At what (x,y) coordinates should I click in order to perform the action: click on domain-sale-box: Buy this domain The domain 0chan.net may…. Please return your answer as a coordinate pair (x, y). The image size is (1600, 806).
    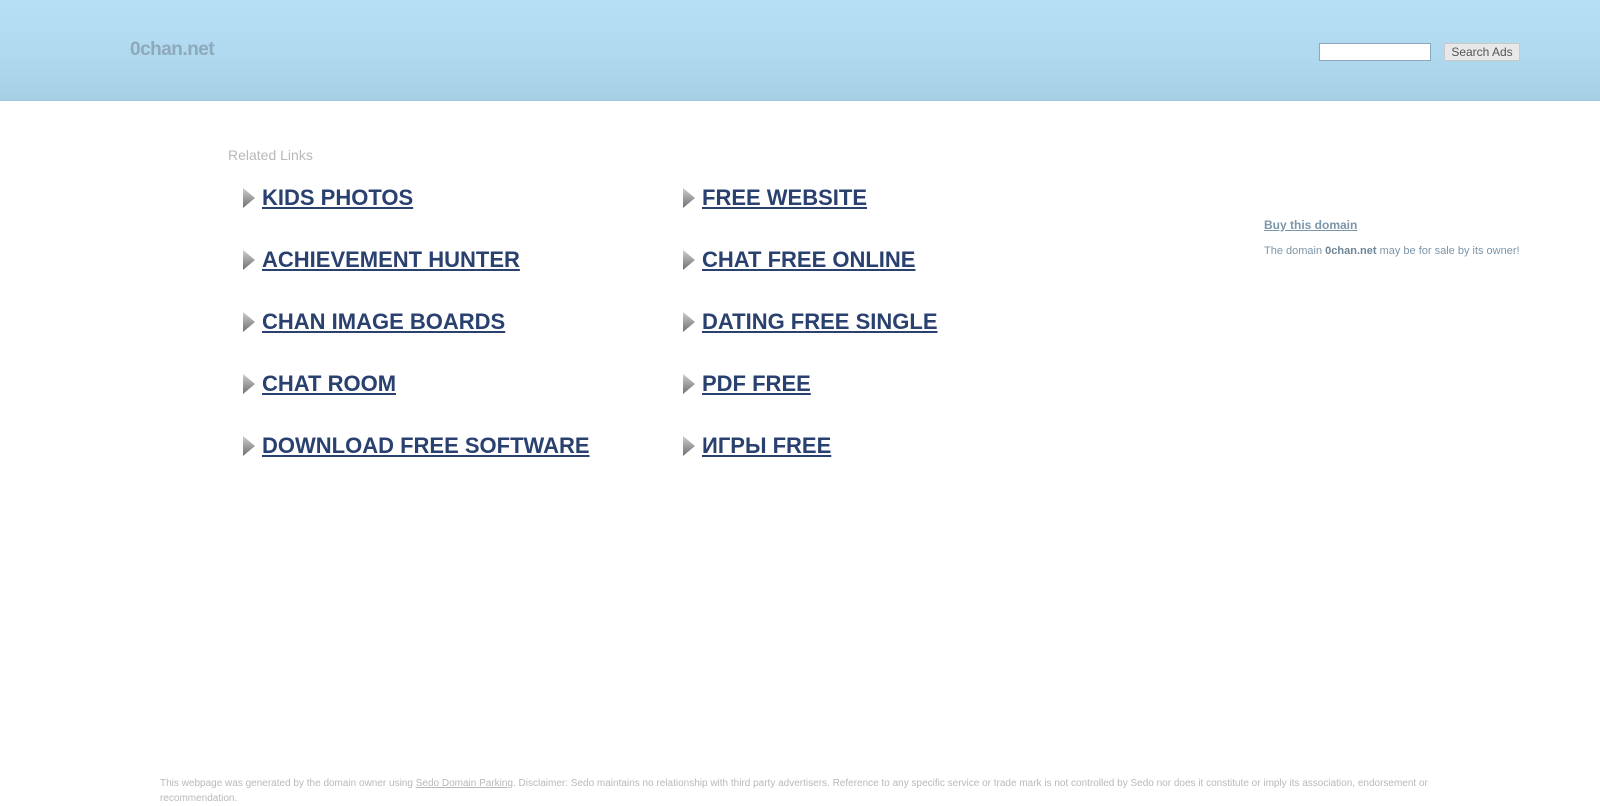
    Looking at the image, I should click on (1414, 237).